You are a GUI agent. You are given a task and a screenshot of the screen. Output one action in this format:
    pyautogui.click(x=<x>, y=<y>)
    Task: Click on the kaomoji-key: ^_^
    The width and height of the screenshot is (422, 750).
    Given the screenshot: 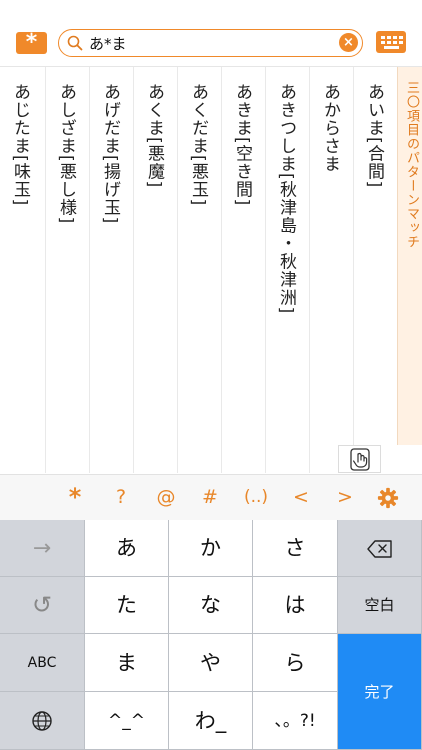 What is the action you would take?
    pyautogui.click(x=127, y=721)
    